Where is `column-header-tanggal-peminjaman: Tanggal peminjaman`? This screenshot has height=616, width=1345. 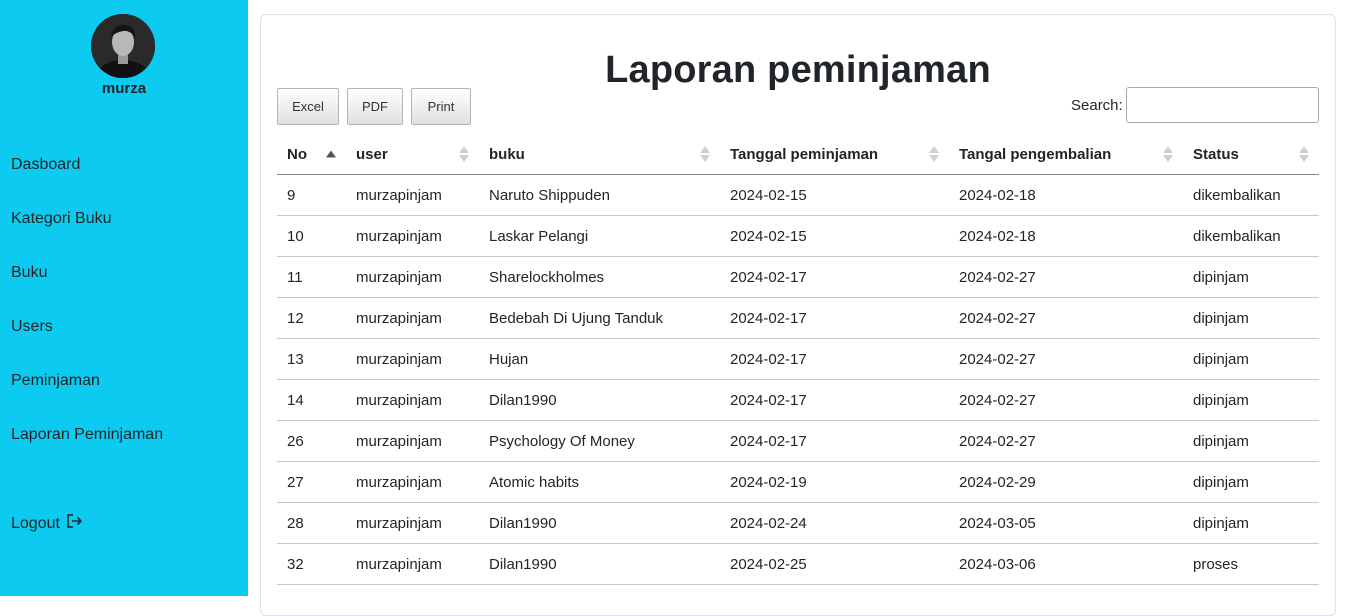 column-header-tanggal-peminjaman: Tanggal peminjaman is located at coordinates (834, 154).